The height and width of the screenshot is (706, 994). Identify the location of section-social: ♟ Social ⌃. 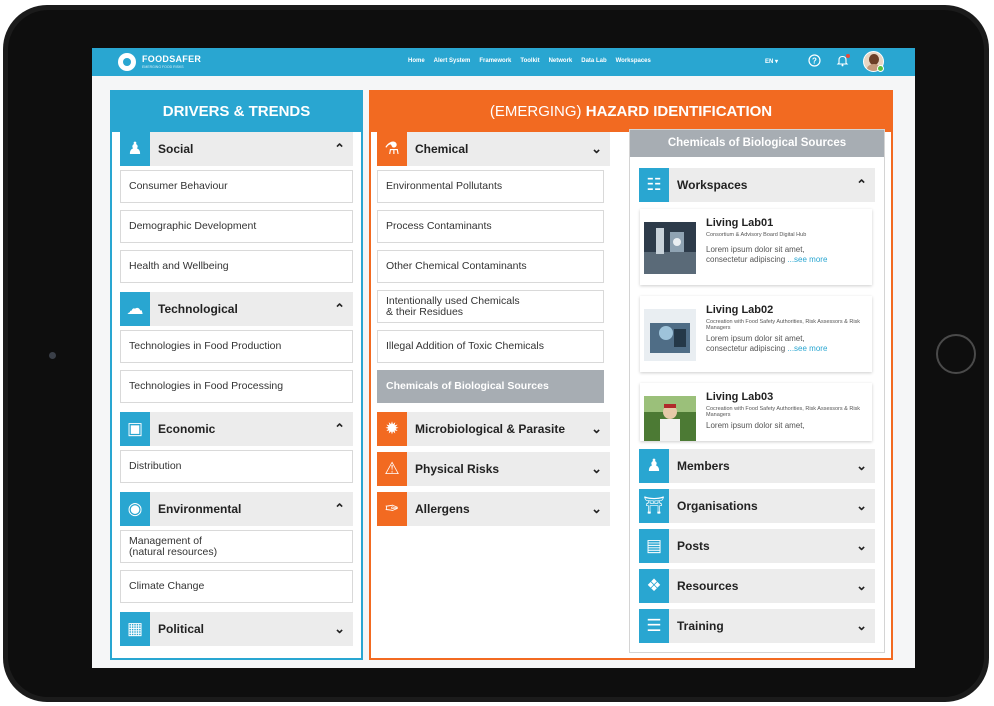
(236, 149).